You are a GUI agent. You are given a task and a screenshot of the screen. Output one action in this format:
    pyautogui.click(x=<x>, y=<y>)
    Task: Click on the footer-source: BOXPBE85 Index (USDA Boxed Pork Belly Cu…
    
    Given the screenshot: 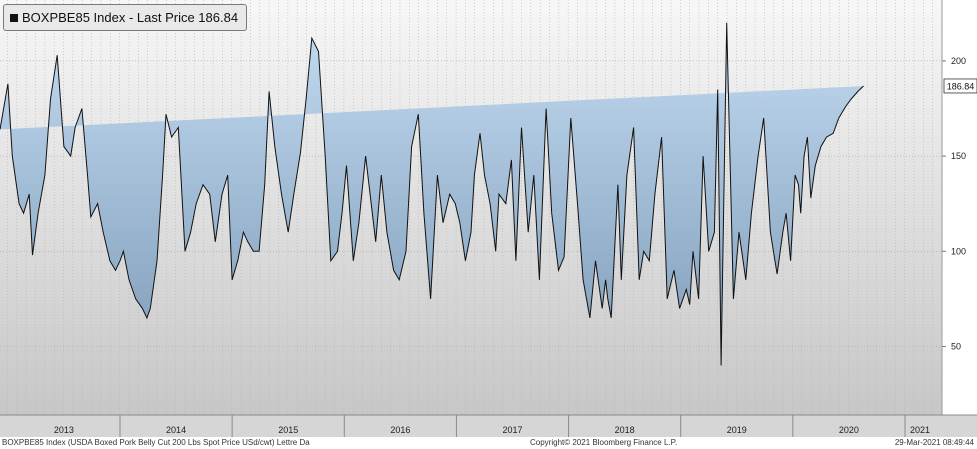 What is the action you would take?
    pyautogui.click(x=156, y=442)
    